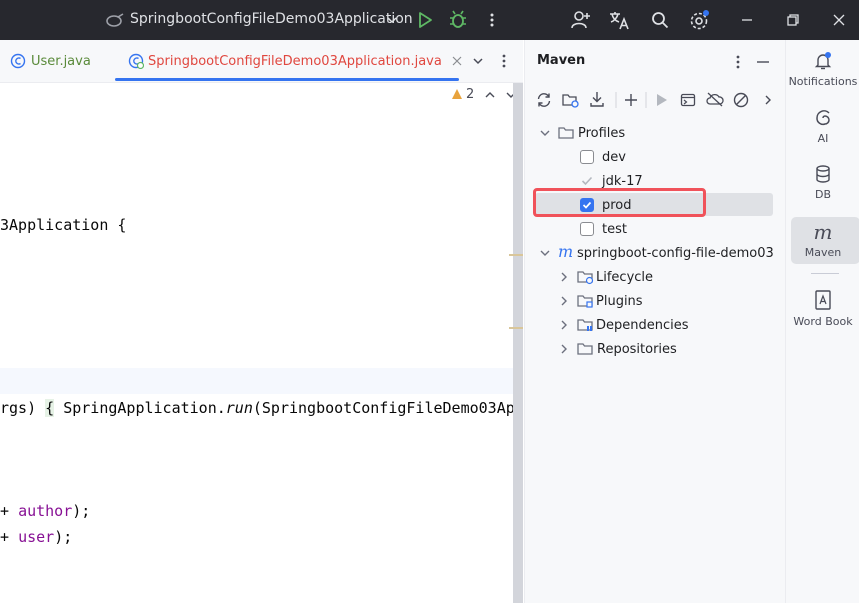 This screenshot has height=603, width=859. Describe the element at coordinates (823, 118) in the screenshot. I see `ai-spiral-icon` at that location.